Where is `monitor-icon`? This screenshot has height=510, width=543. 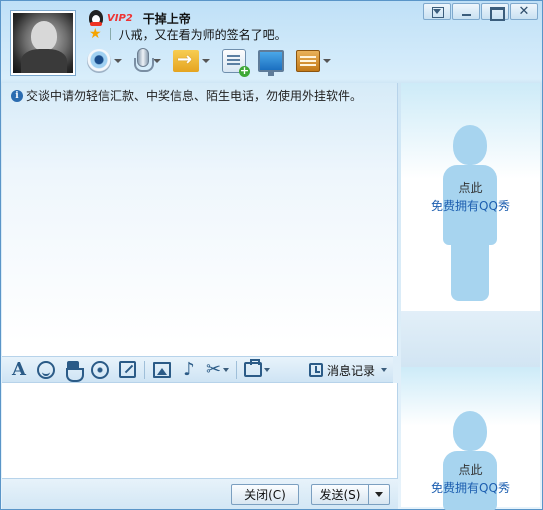
monitor-icon is located at coordinates (271, 63).